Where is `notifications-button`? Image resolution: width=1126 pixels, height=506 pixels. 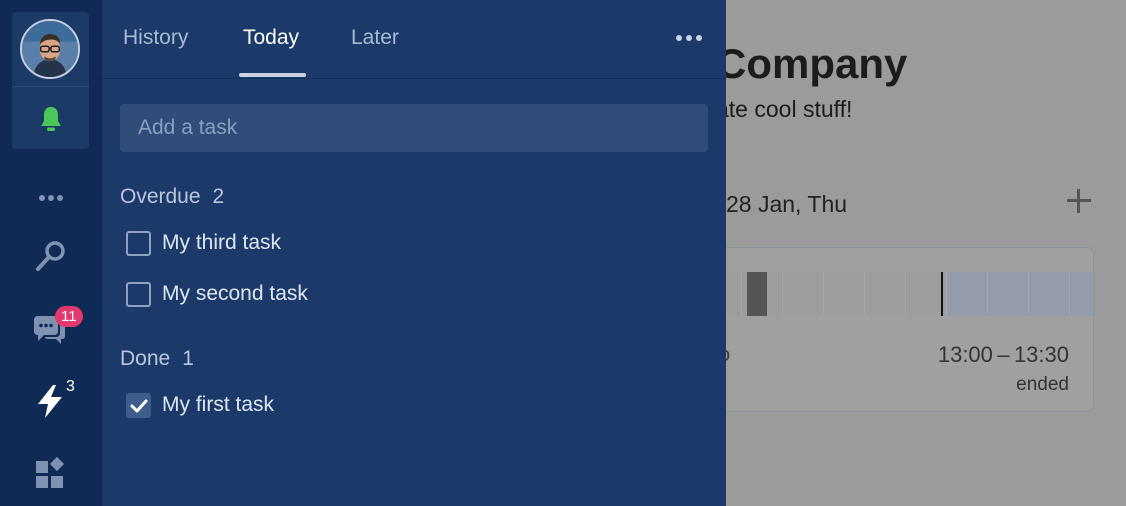 notifications-button is located at coordinates (50, 118).